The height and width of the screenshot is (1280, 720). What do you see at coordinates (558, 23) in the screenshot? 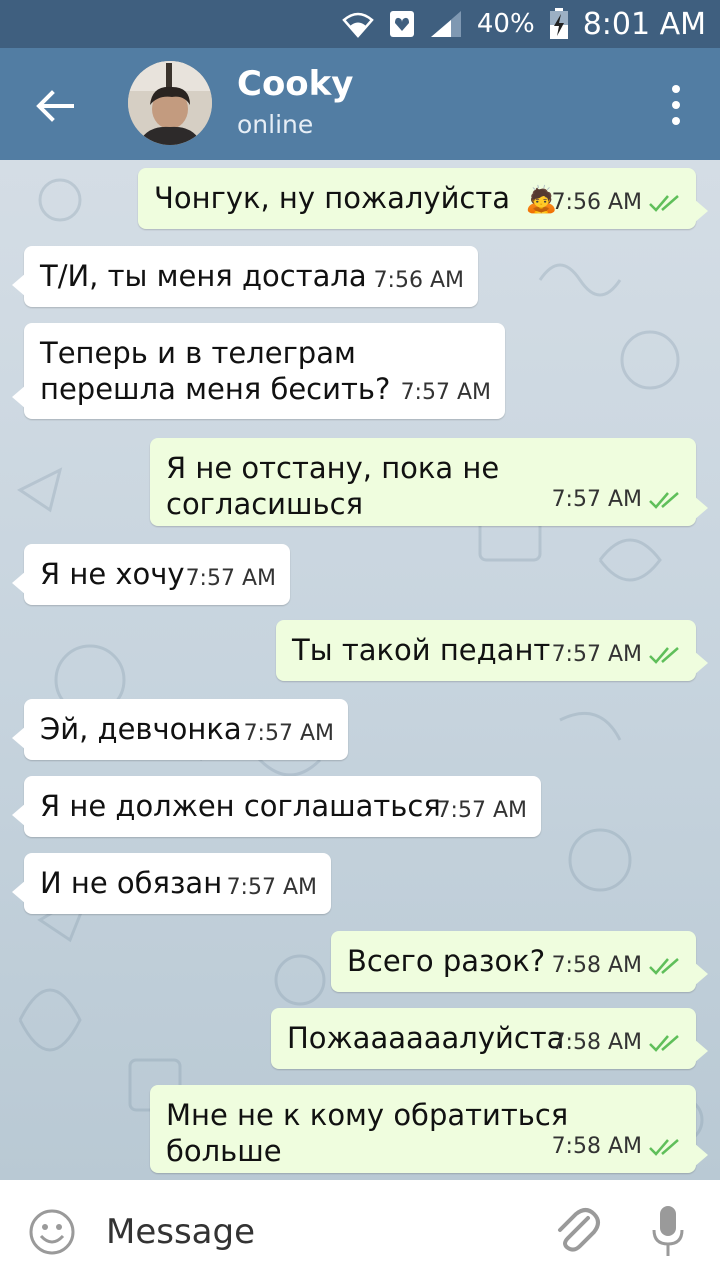
I see `battery-charging-icon` at bounding box center [558, 23].